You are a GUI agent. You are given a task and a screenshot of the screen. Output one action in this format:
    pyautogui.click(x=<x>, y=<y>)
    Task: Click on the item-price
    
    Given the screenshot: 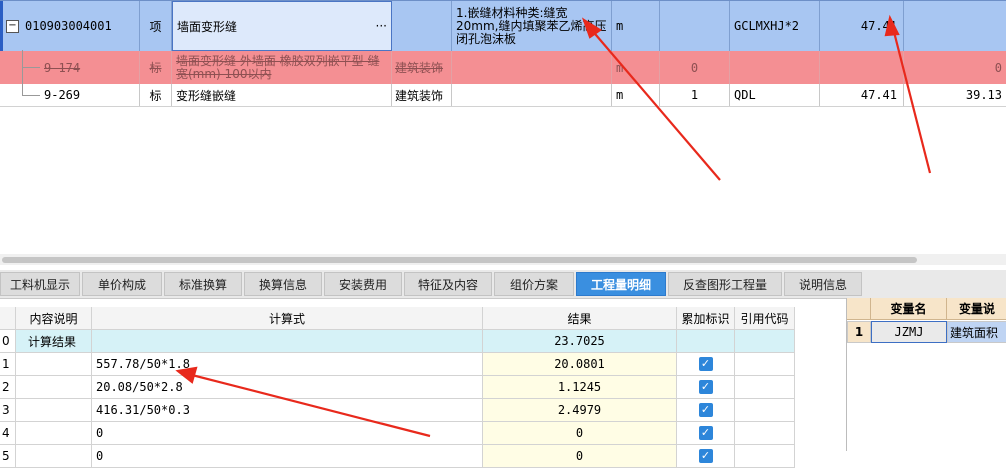 What is the action you would take?
    pyautogui.click(x=955, y=26)
    